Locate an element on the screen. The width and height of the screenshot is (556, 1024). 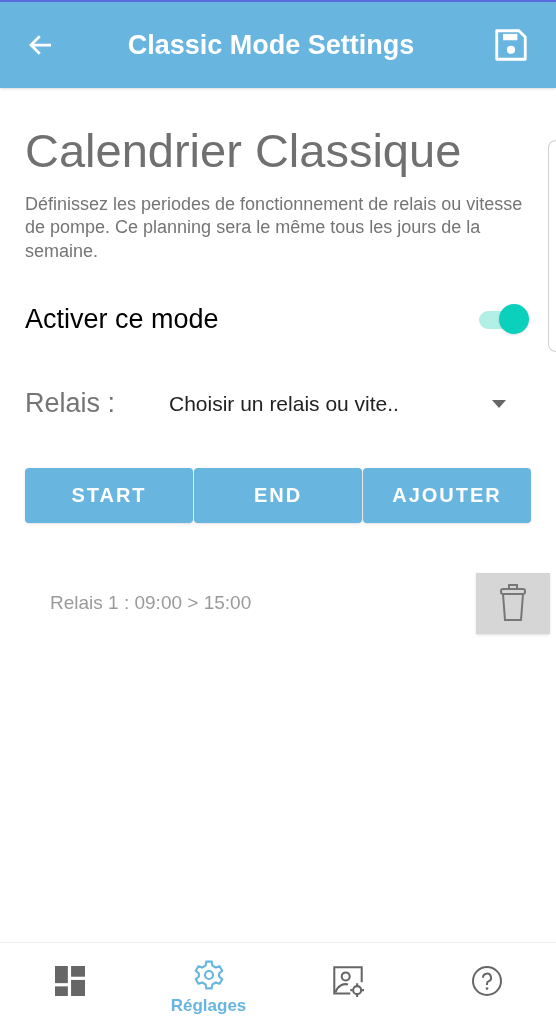
caret-icon is located at coordinates (499, 403).